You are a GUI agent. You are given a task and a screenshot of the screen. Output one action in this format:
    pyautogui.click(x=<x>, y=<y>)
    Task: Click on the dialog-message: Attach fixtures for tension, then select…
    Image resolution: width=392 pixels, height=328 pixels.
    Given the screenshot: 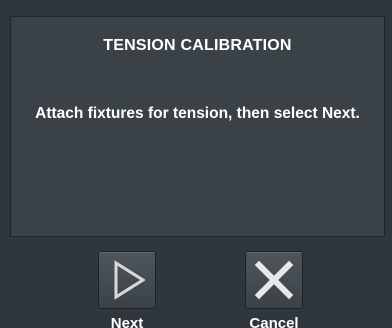 What is the action you would take?
    pyautogui.click(x=197, y=113)
    